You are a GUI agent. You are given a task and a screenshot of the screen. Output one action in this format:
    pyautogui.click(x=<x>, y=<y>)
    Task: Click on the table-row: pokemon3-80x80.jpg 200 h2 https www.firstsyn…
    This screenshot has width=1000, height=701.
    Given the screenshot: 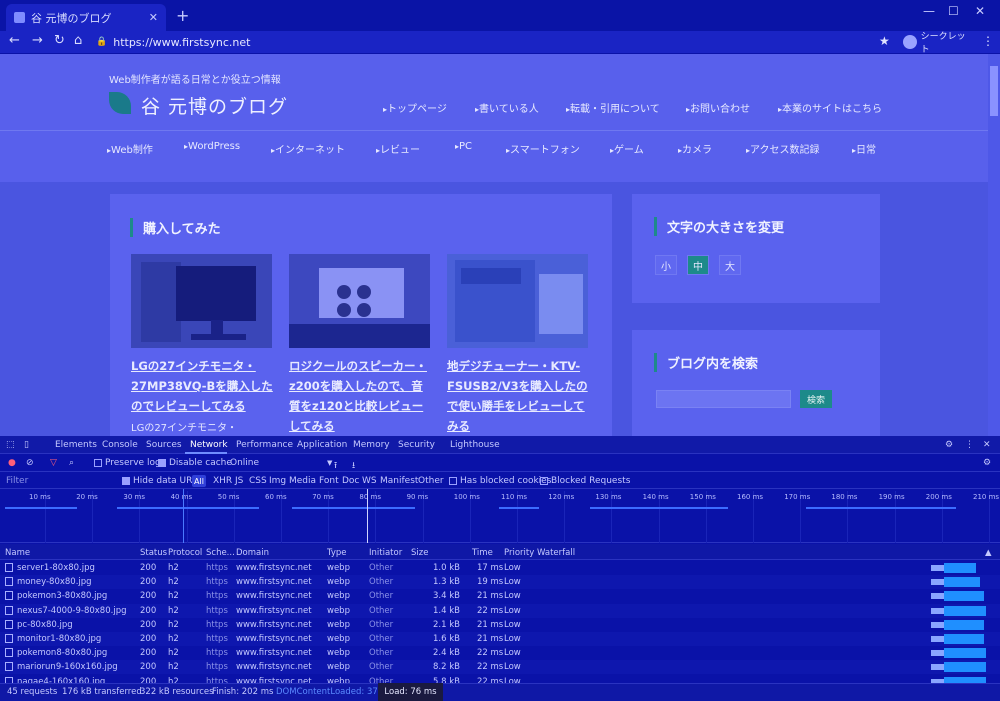 What is the action you would take?
    pyautogui.click(x=500, y=596)
    